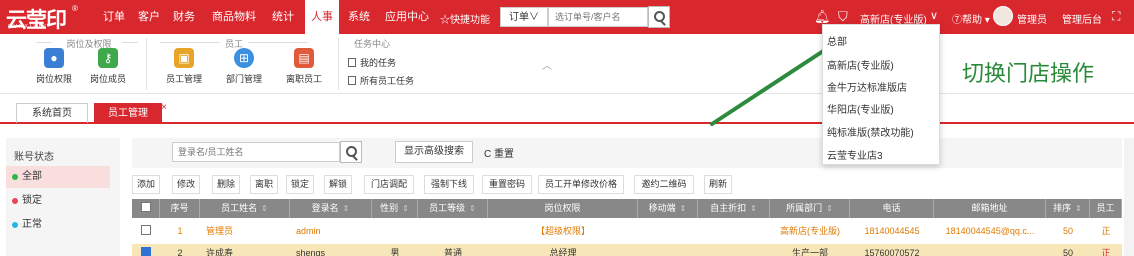 The image size is (1134, 256). What do you see at coordinates (882, 64) in the screenshot?
I see `store-option: 高新店(专业版)` at bounding box center [882, 64].